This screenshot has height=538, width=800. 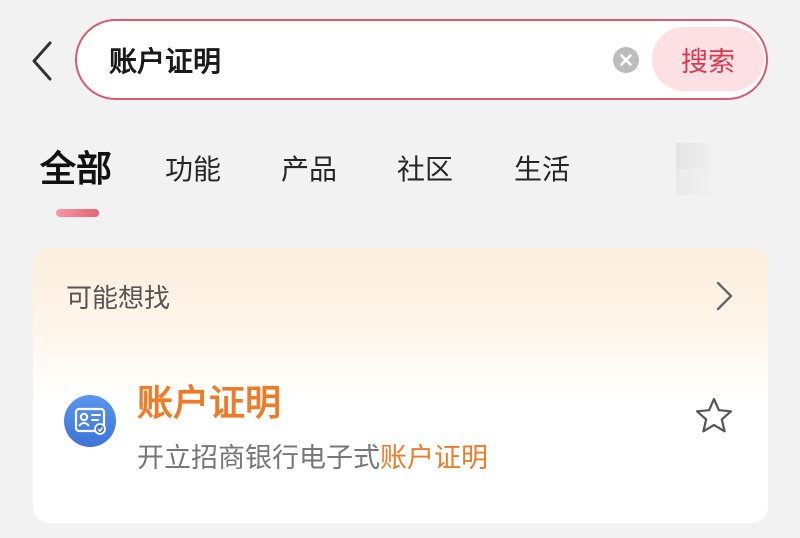 I want to click on back-button, so click(x=42, y=61).